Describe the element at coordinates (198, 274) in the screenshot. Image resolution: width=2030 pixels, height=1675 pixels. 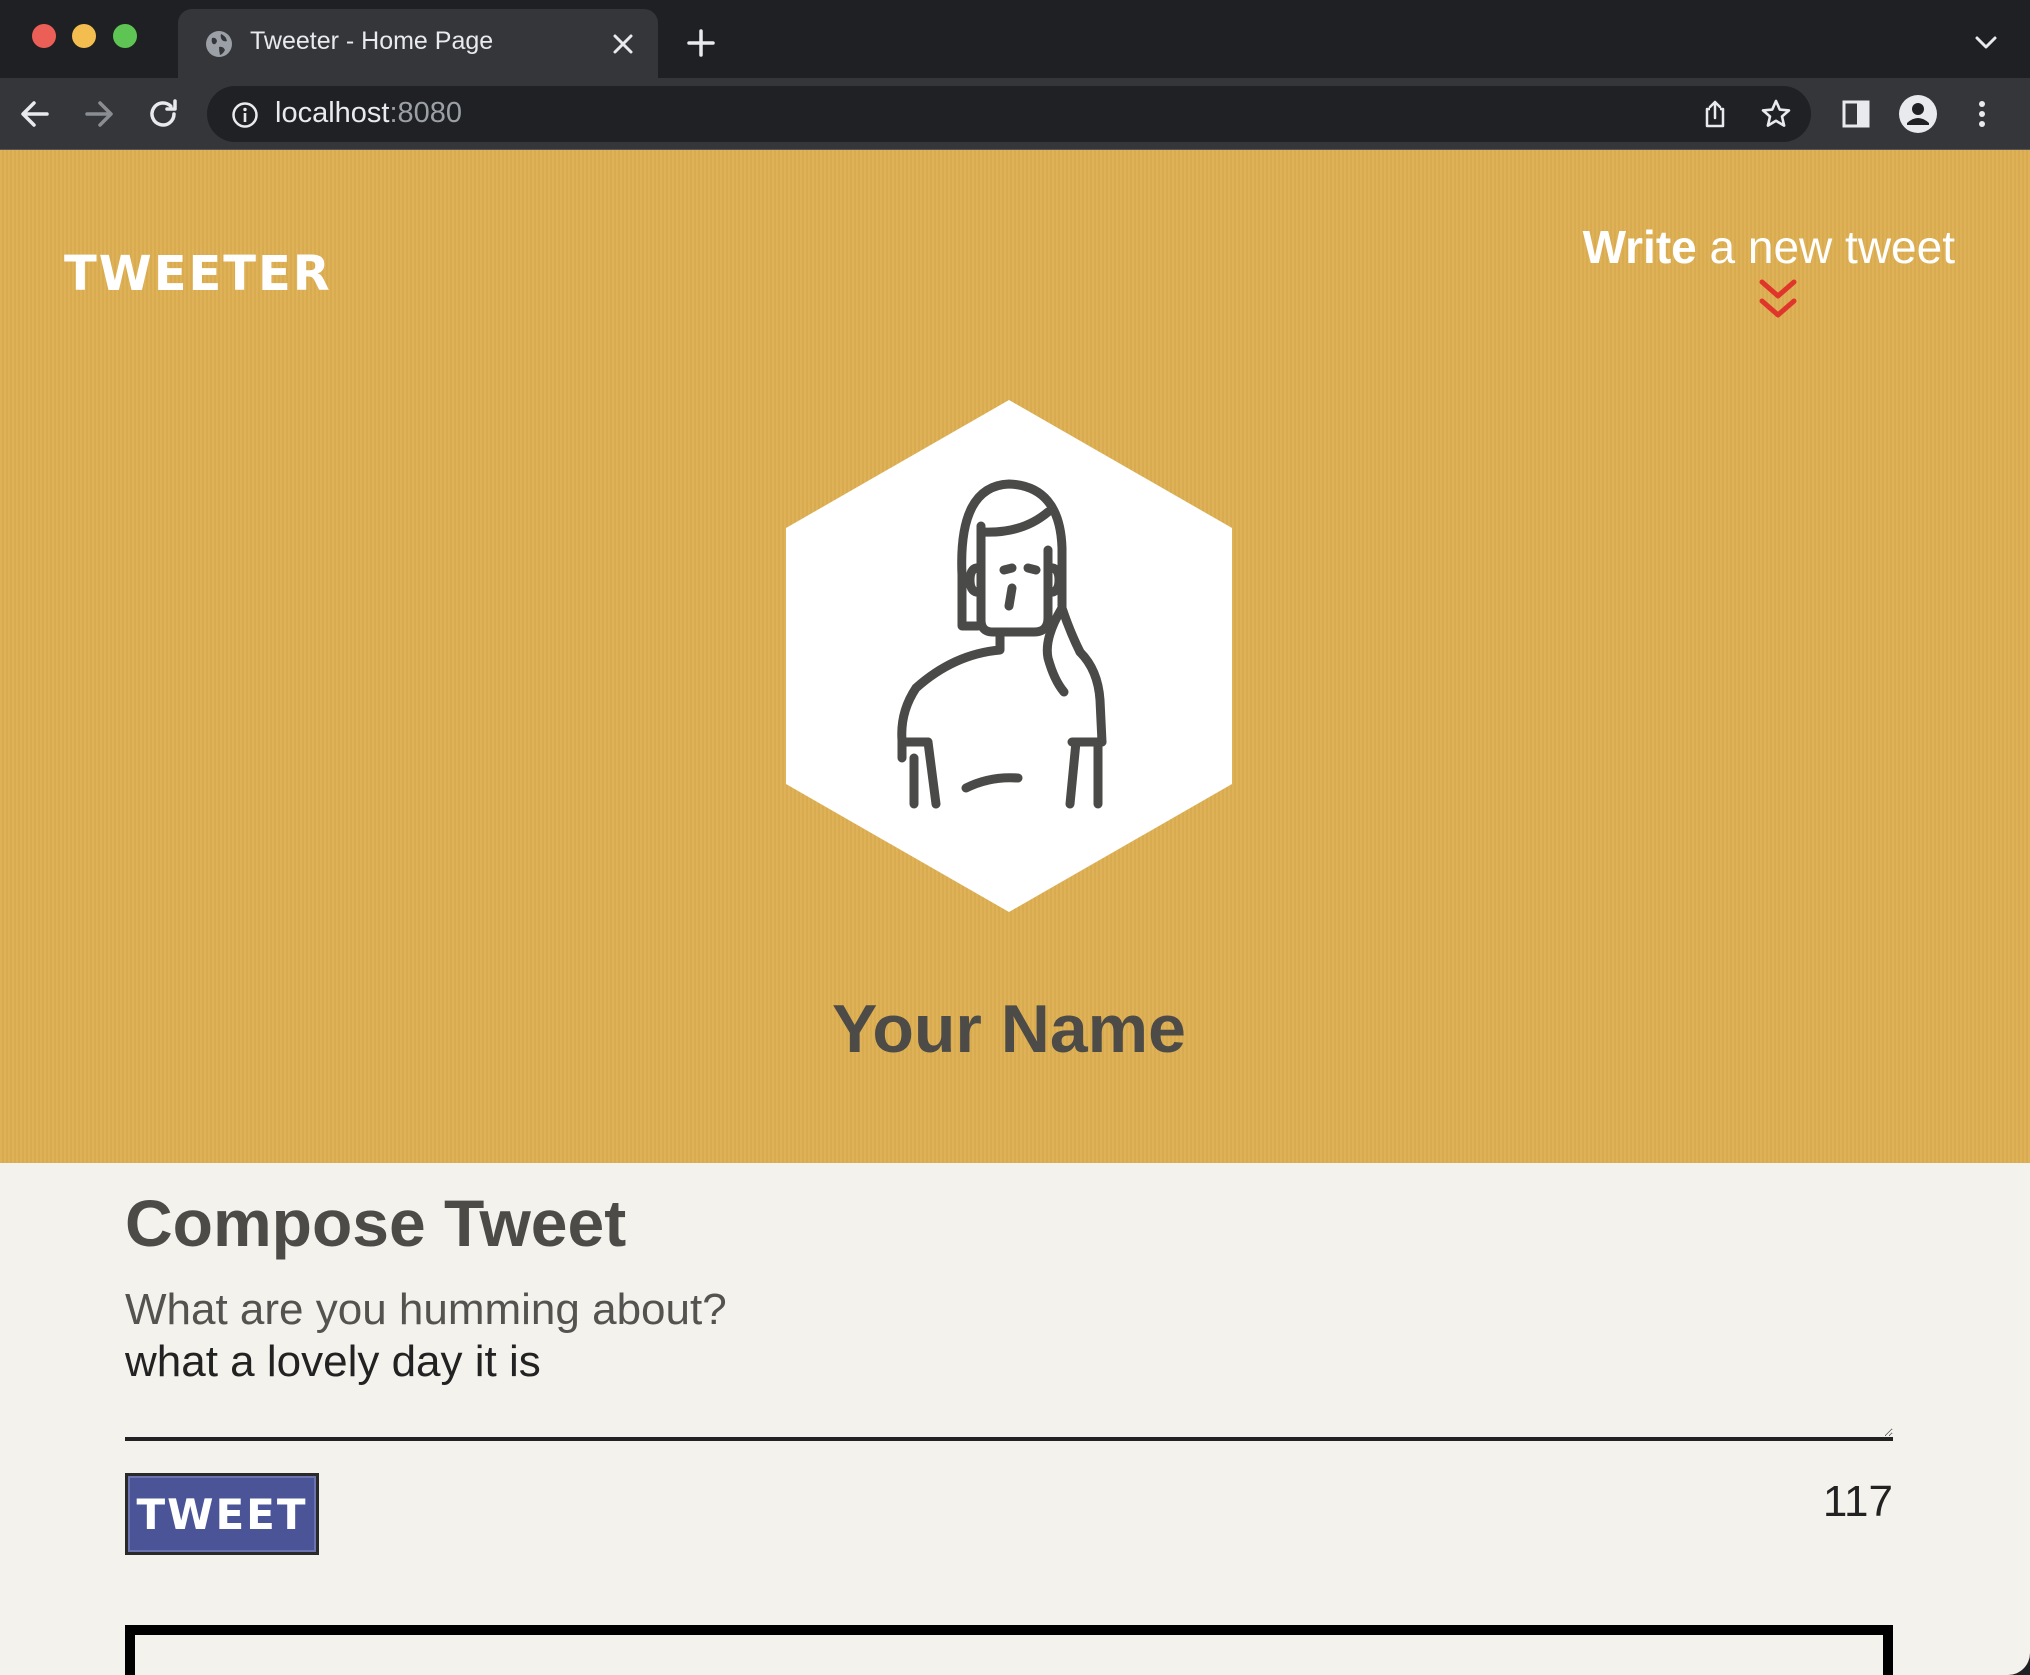
I see `brand-logo: TWEETER` at that location.